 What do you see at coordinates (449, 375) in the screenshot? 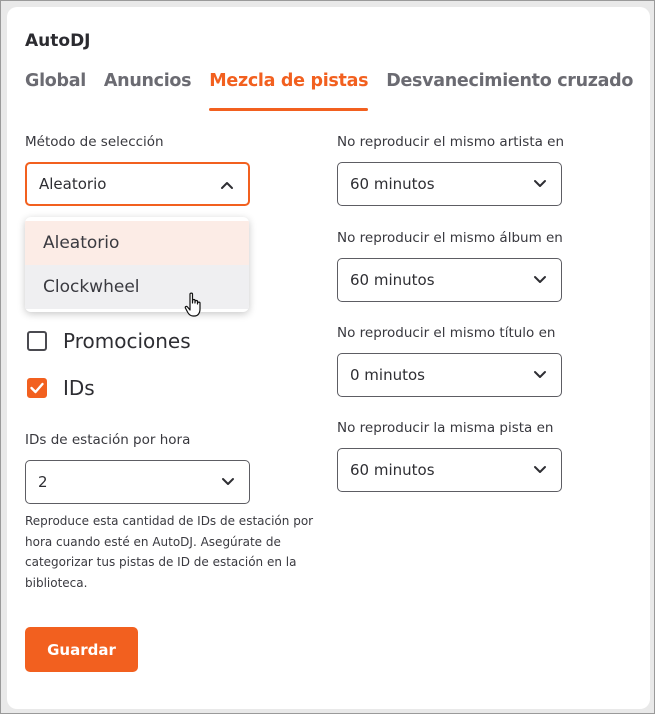
I see `same-title-select: 0 minutos` at bounding box center [449, 375].